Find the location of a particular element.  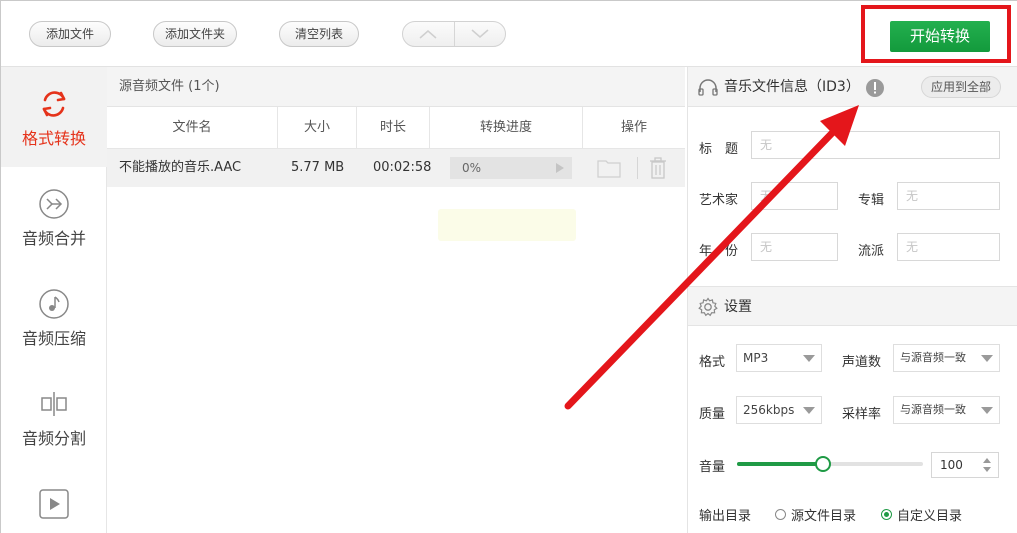

channels-select: 与源音频一致 is located at coordinates (946, 358).